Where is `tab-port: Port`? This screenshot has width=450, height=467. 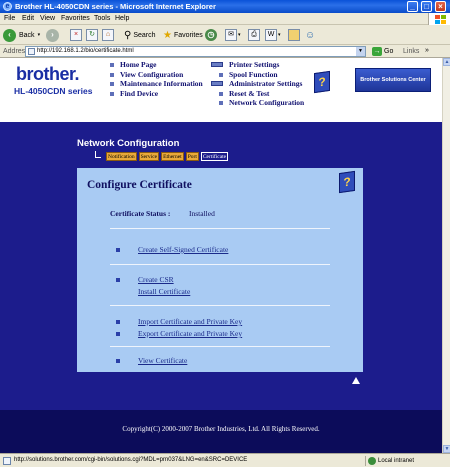
tab-port: Port is located at coordinates (192, 156).